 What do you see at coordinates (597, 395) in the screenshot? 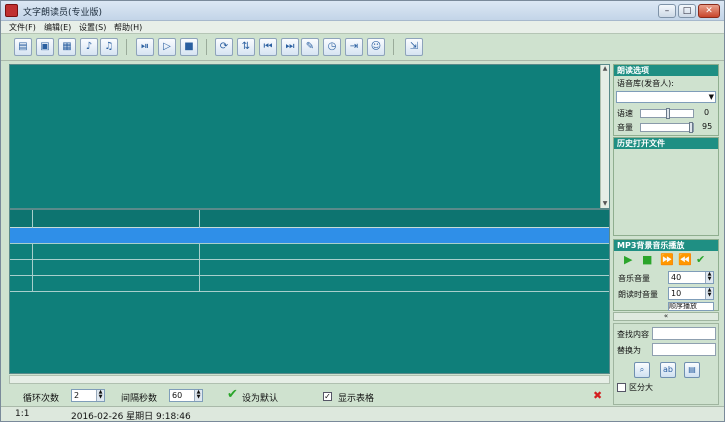
I see `close-x-icon: ✖` at bounding box center [597, 395].